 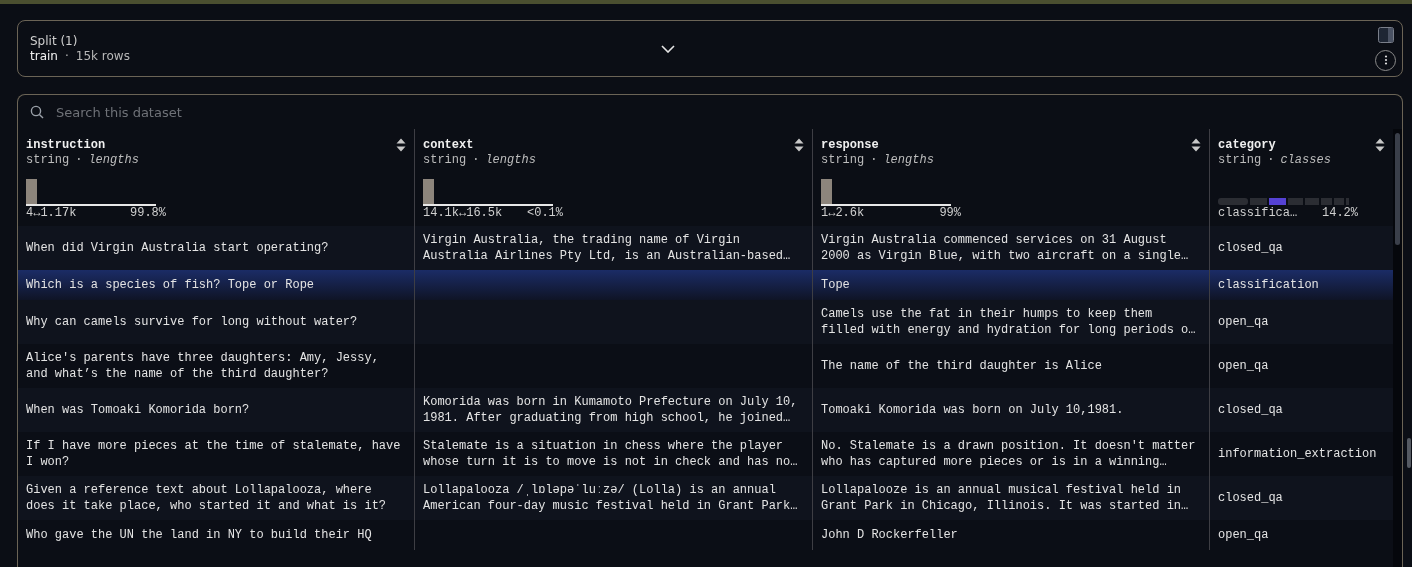 I want to click on more-vertical-icon, so click(x=1385, y=60).